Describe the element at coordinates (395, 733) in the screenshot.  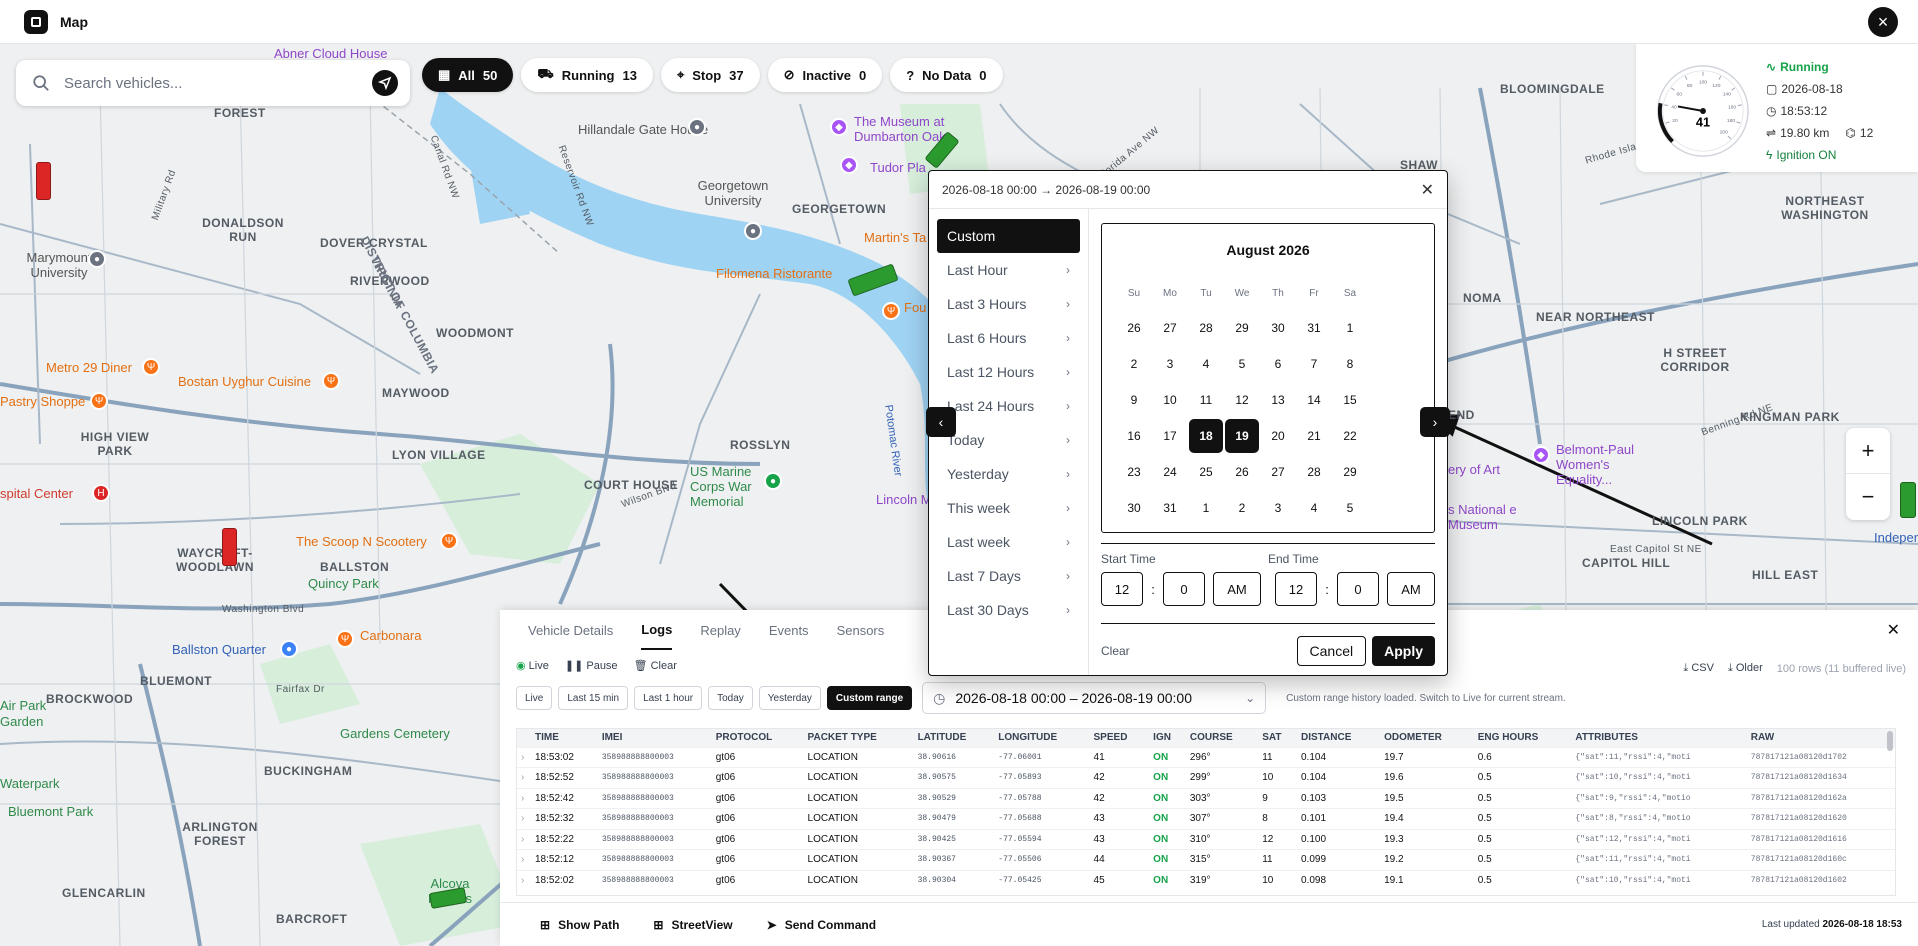
I see `poi-label: Gardens Cemetery` at that location.